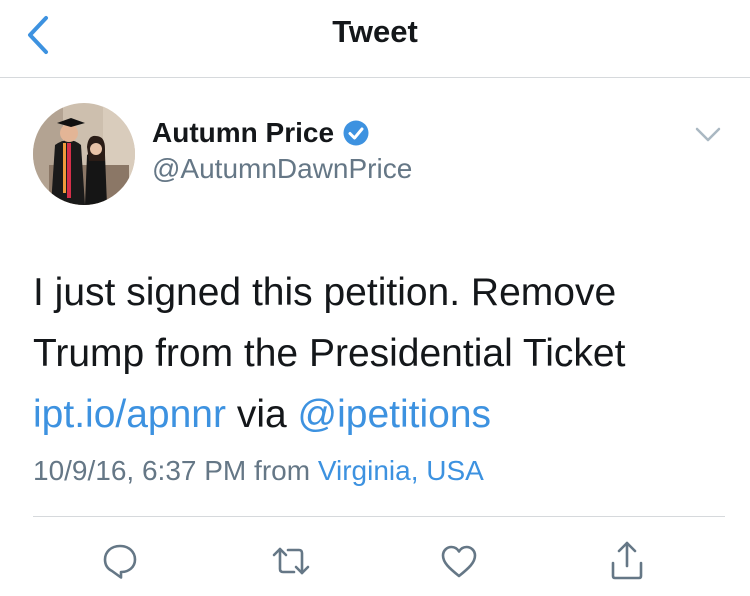 The width and height of the screenshot is (750, 596). What do you see at coordinates (261, 414) in the screenshot?
I see `via-text: via` at bounding box center [261, 414].